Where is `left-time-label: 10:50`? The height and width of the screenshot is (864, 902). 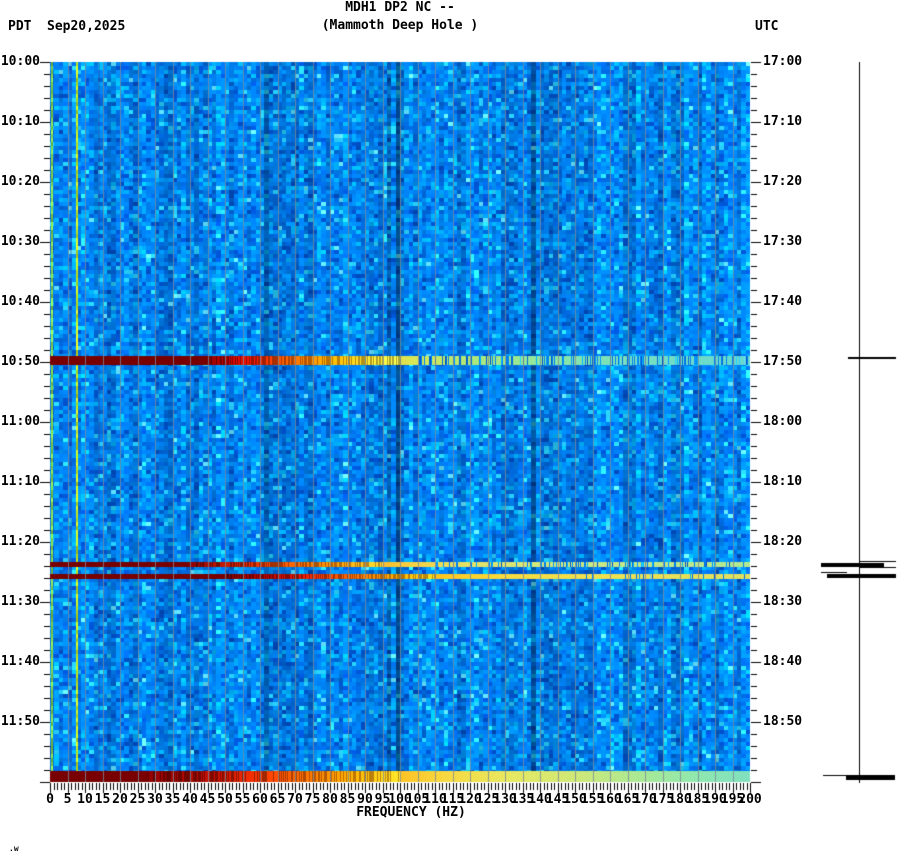 left-time-label: 10:50 is located at coordinates (20, 361).